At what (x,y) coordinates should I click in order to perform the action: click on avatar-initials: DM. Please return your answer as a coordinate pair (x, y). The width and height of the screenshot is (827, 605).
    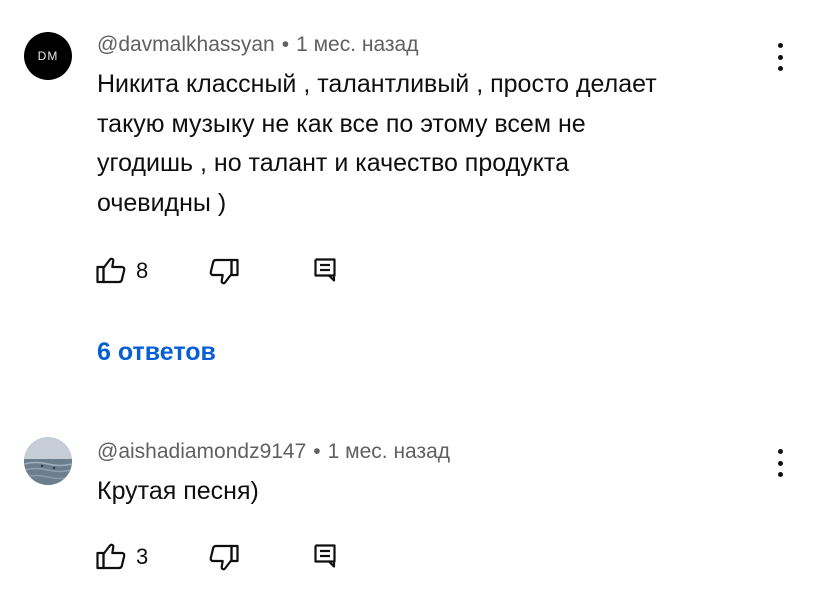
    Looking at the image, I should click on (48, 56).